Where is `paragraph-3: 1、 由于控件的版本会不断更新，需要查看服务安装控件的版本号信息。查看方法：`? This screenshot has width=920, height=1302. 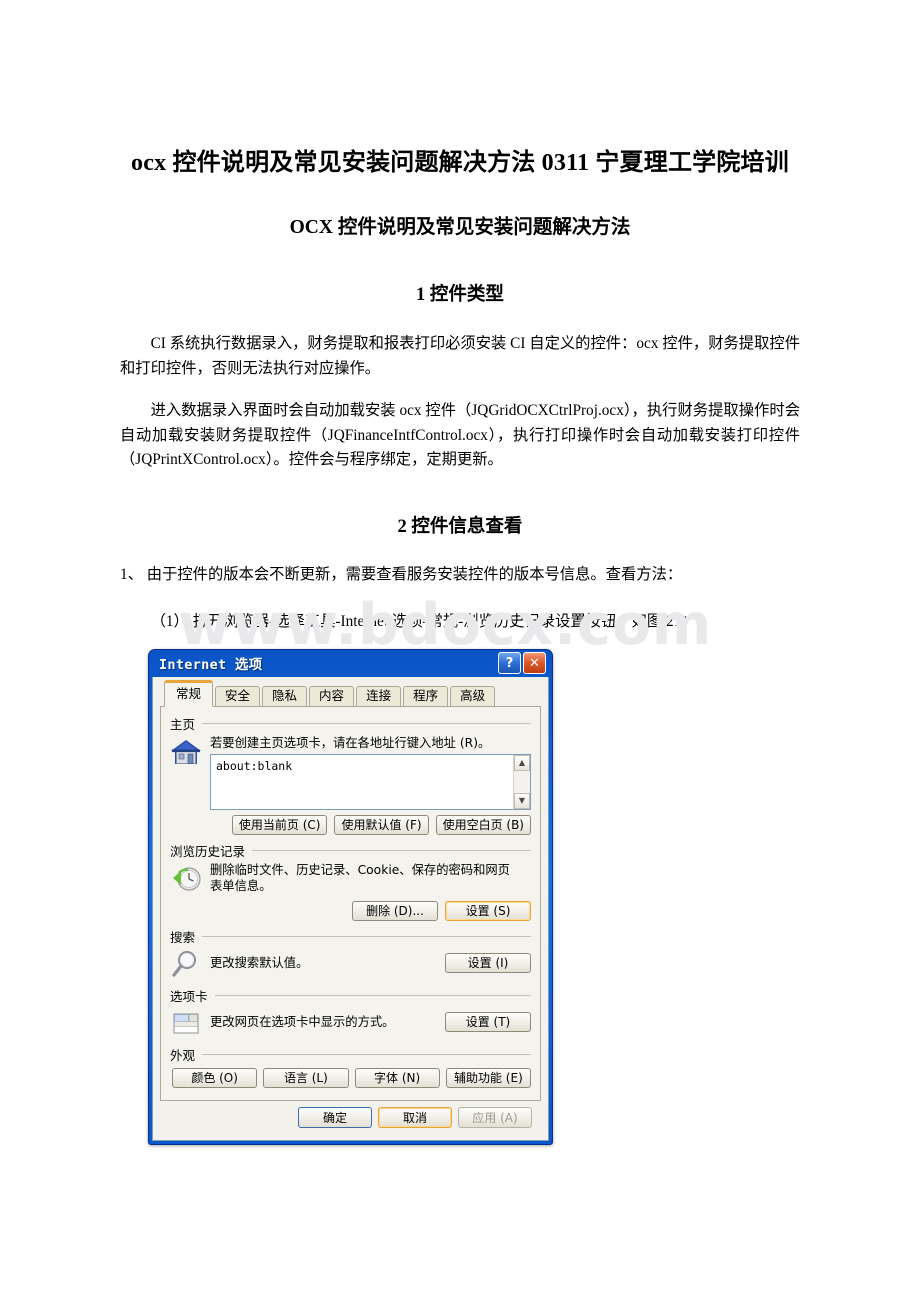 paragraph-3: 1、 由于控件的版本会不断更新，需要查看服务安装控件的版本号信息。查看方法： is located at coordinates (401, 574).